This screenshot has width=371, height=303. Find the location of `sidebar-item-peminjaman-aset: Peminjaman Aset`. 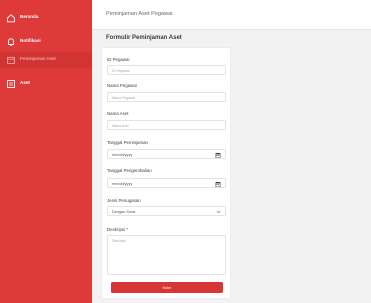

sidebar-item-peminjaman-aset: Peminjaman Aset is located at coordinates (46, 60).